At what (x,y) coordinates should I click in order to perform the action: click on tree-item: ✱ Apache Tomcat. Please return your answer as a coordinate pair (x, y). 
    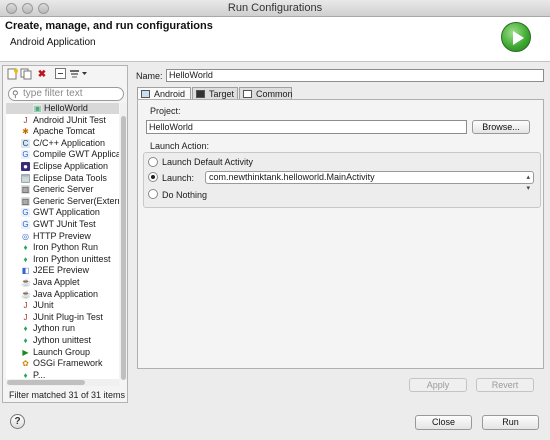
    Looking at the image, I should click on (62, 131).